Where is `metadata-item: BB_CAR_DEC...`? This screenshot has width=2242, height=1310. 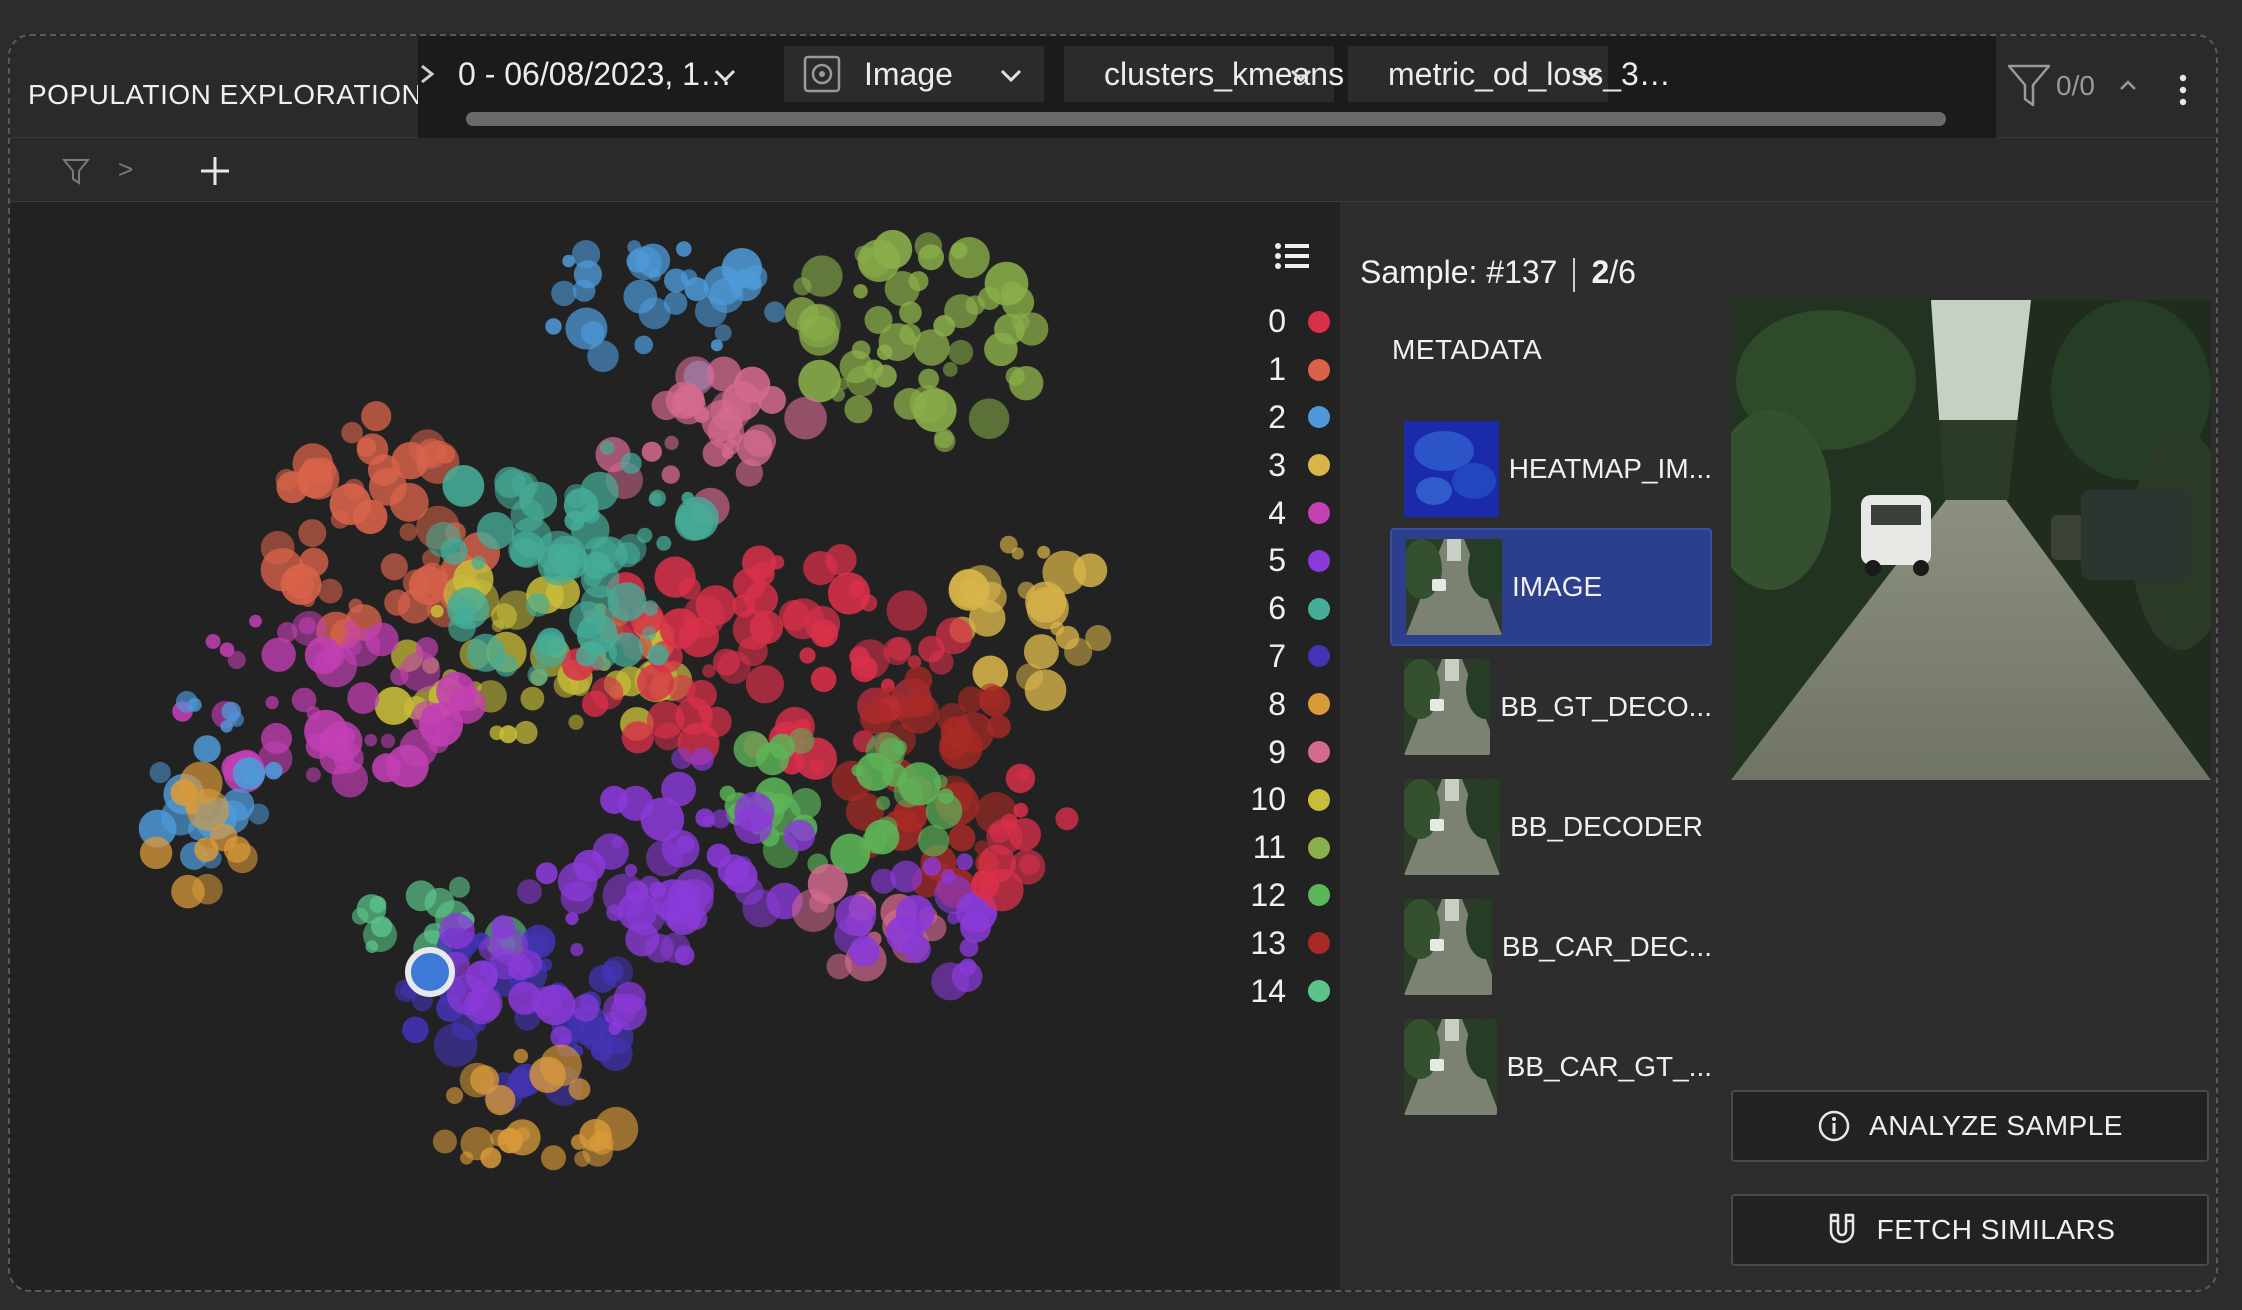
metadata-item: BB_CAR_DEC... is located at coordinates (1551, 947).